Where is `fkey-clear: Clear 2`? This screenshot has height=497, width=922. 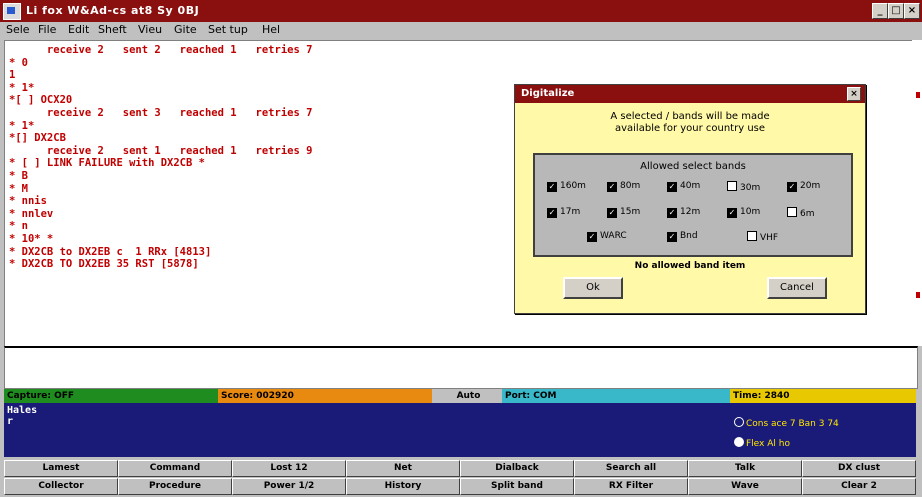
fkey-clear: Clear 2 is located at coordinates (859, 486).